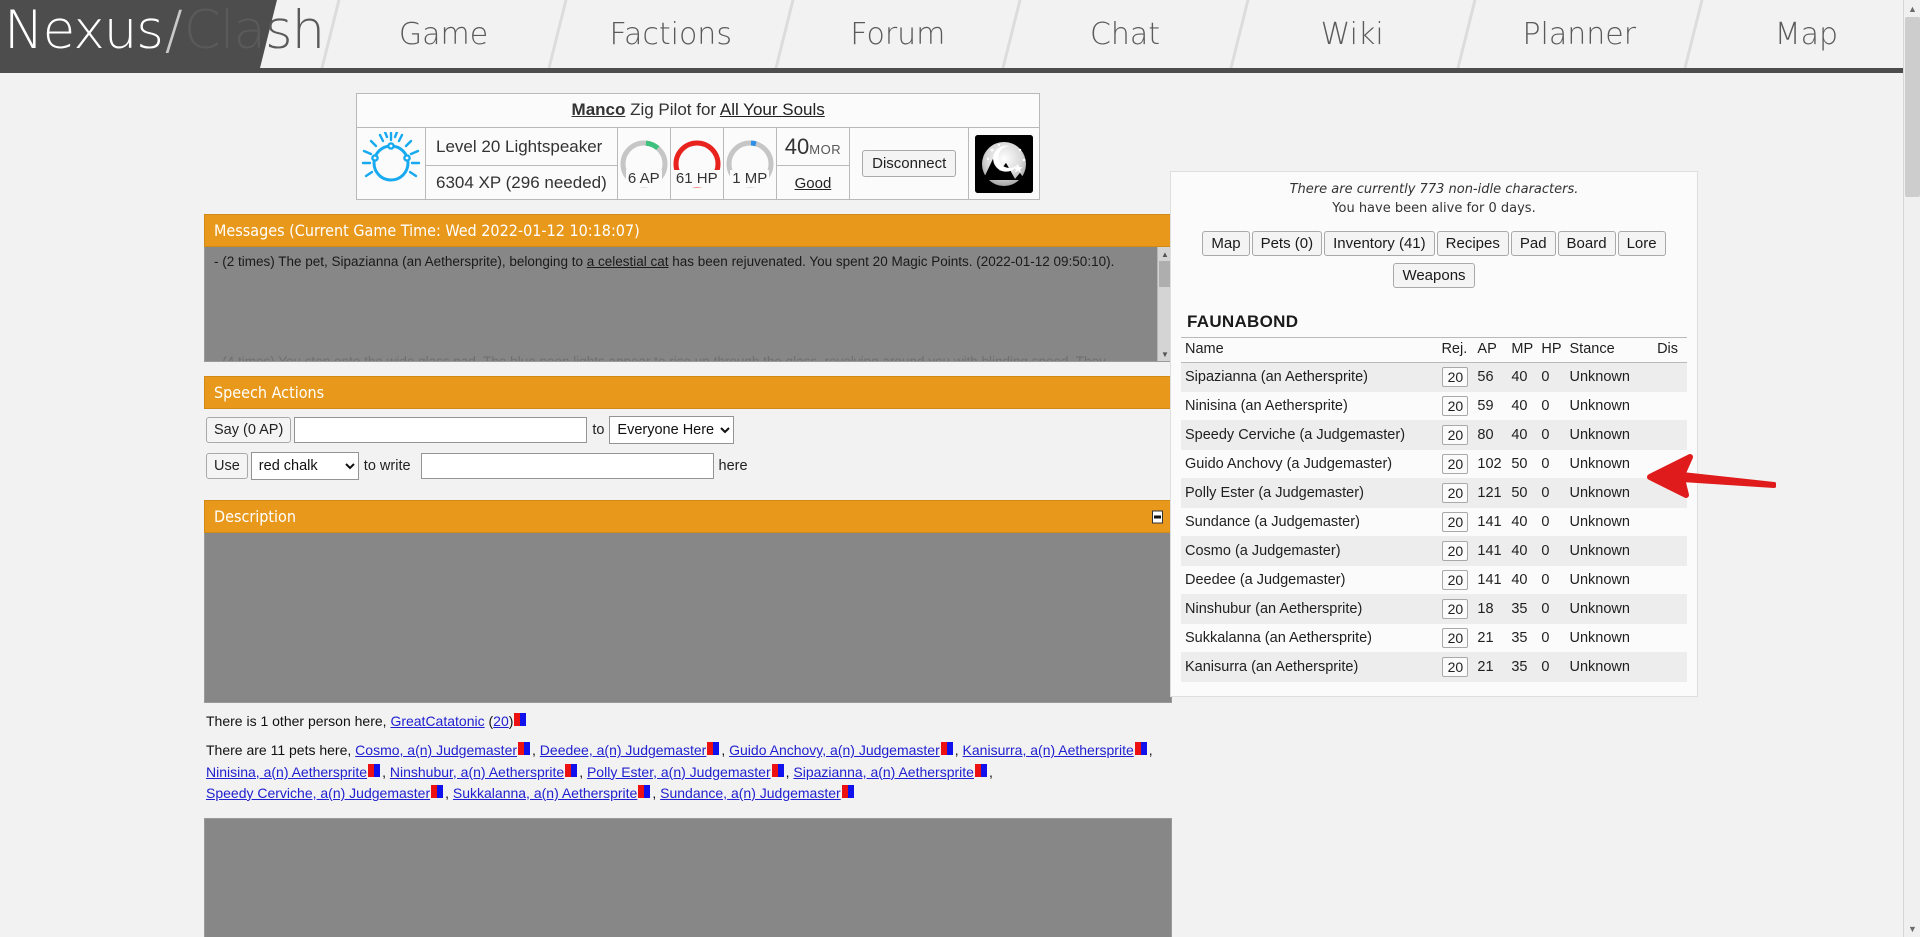 The image size is (1920, 937). I want to click on table-row: Cosmo (a Judgemaster) 20 141 40 0 Unknown, so click(1434, 551).